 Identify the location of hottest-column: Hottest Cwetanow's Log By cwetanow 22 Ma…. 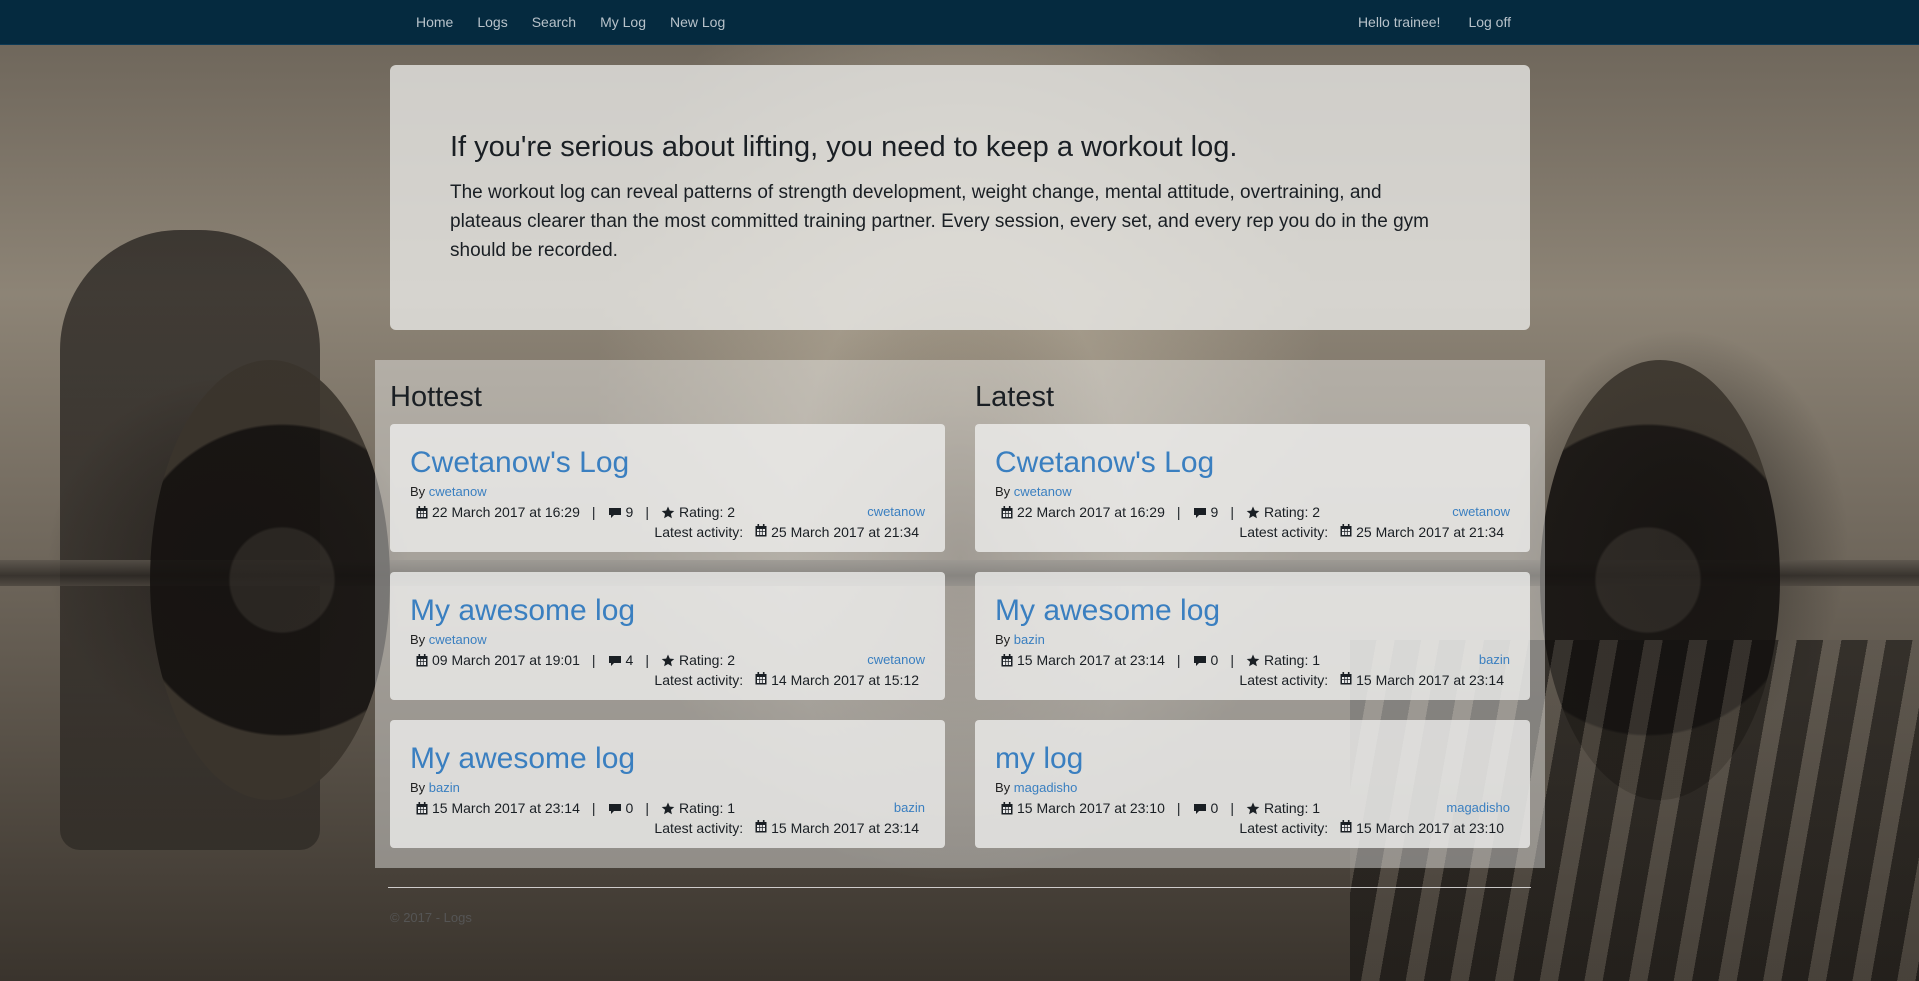
(667, 614).